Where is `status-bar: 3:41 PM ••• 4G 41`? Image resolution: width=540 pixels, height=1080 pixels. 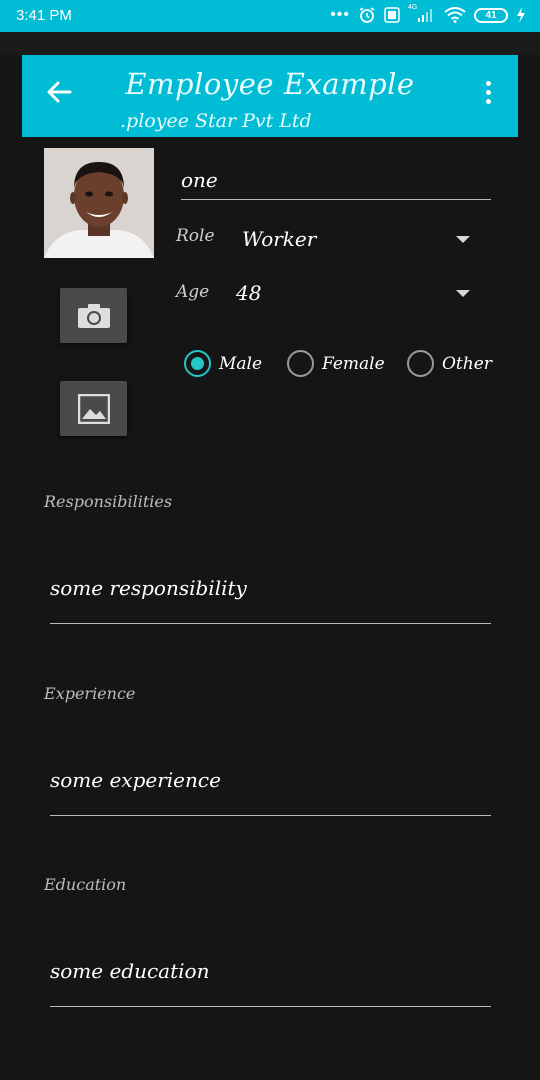 status-bar: 3:41 PM ••• 4G 41 is located at coordinates (270, 16).